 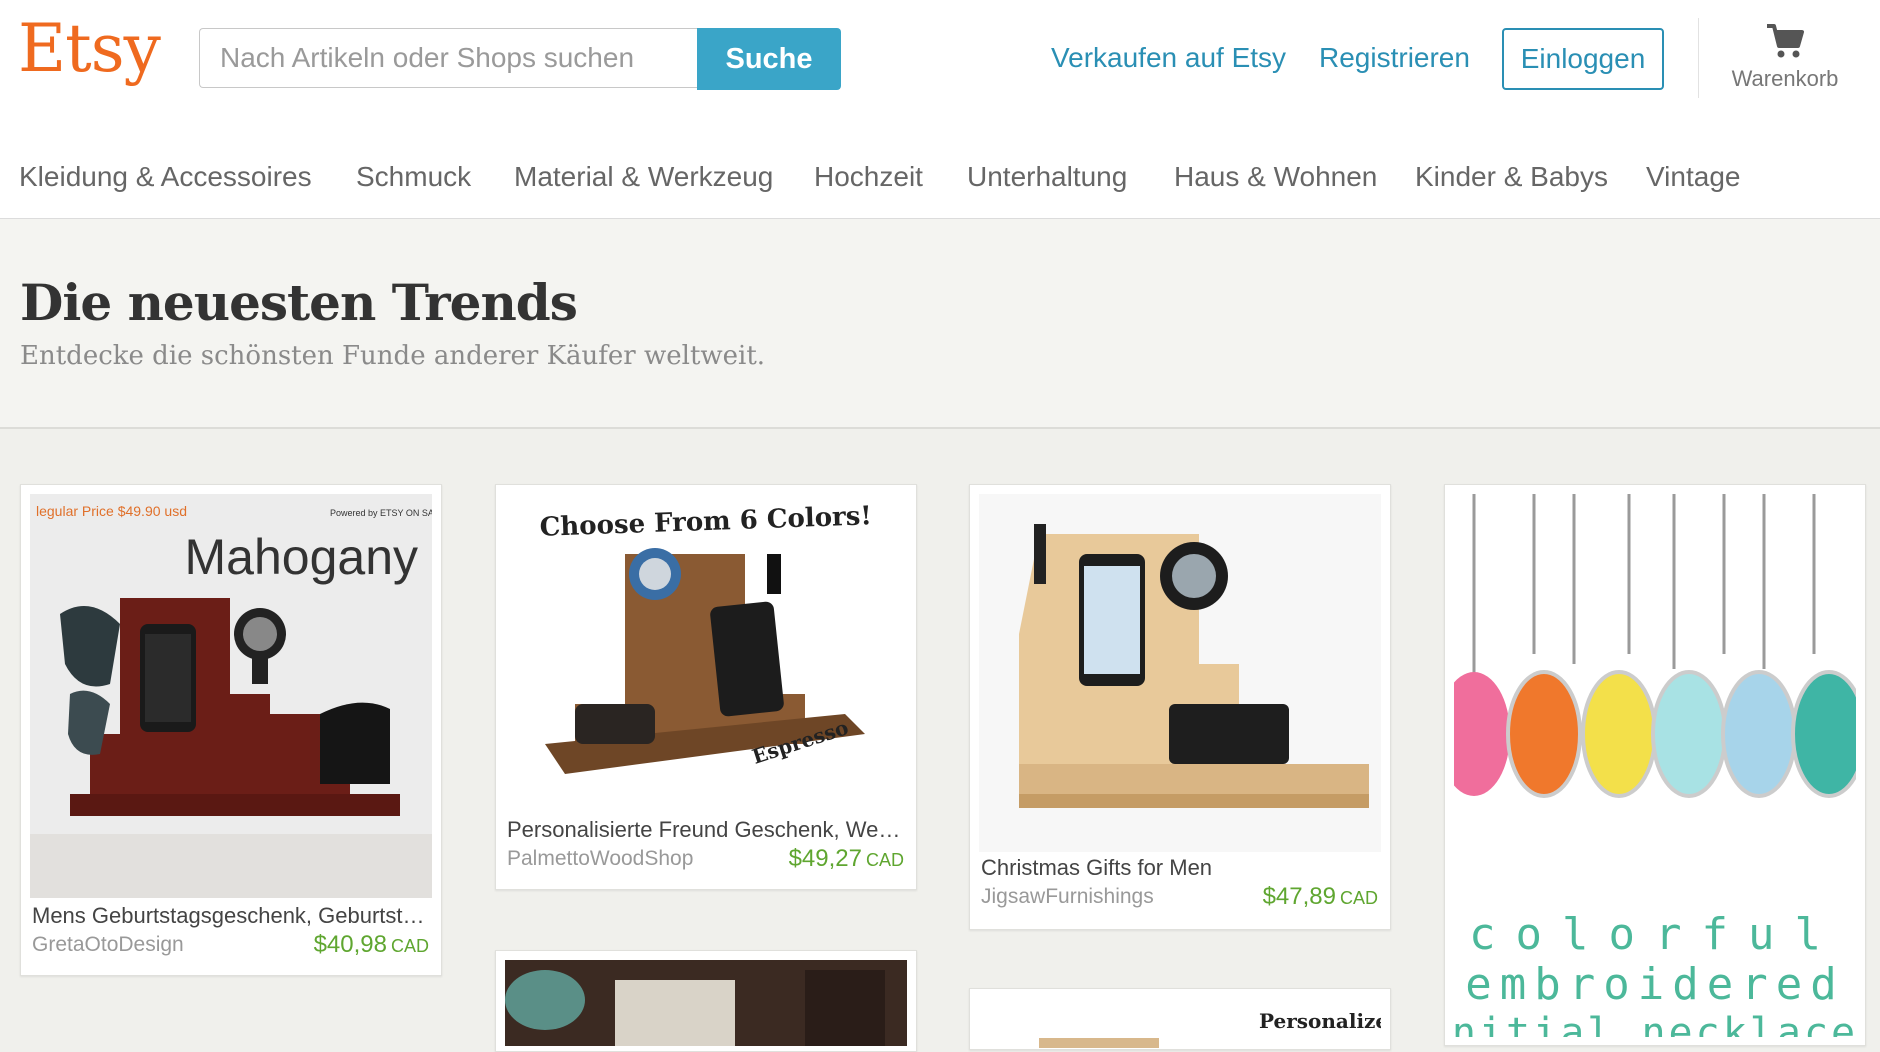 What do you see at coordinates (302, 557) in the screenshot?
I see `mahogany-text: Mahogany` at bounding box center [302, 557].